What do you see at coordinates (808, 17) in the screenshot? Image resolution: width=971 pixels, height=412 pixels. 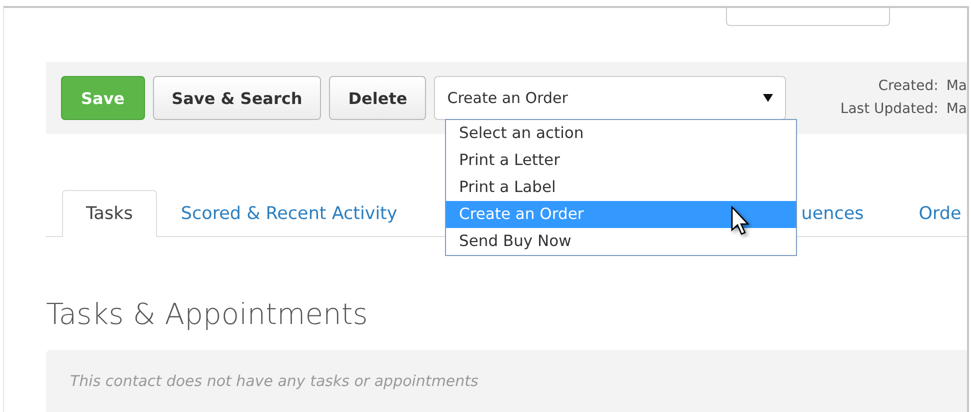 I see `revenue-field` at bounding box center [808, 17].